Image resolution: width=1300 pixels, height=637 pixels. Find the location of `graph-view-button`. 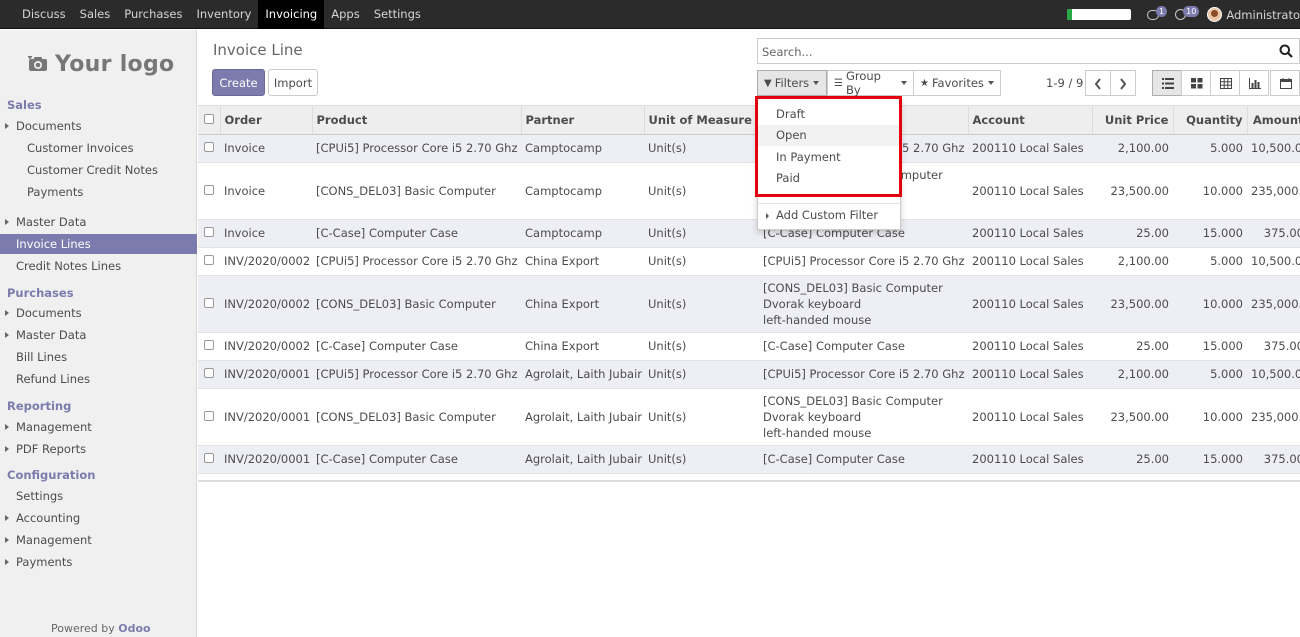

graph-view-button is located at coordinates (1254, 83).